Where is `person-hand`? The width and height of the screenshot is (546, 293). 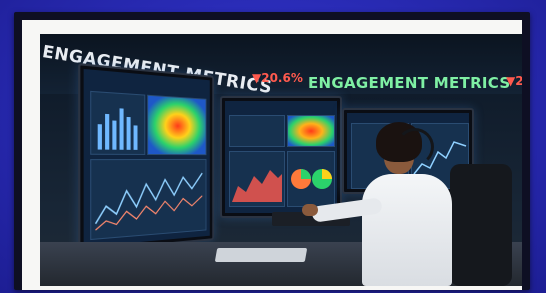 person-hand is located at coordinates (310, 210).